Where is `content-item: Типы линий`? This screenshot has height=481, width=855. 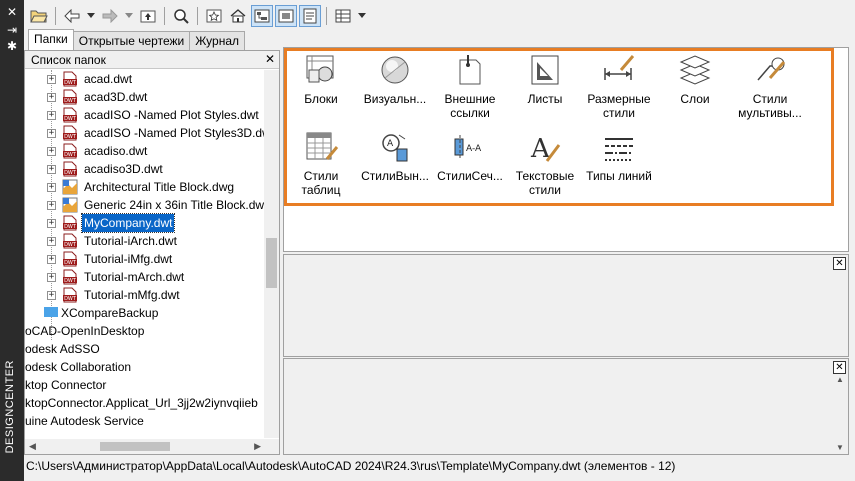 content-item: Типы линий is located at coordinates (619, 156).